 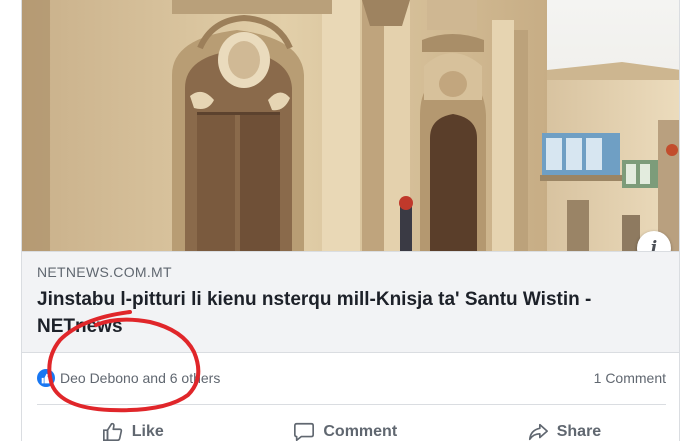 I want to click on like-button: Like, so click(x=133, y=429).